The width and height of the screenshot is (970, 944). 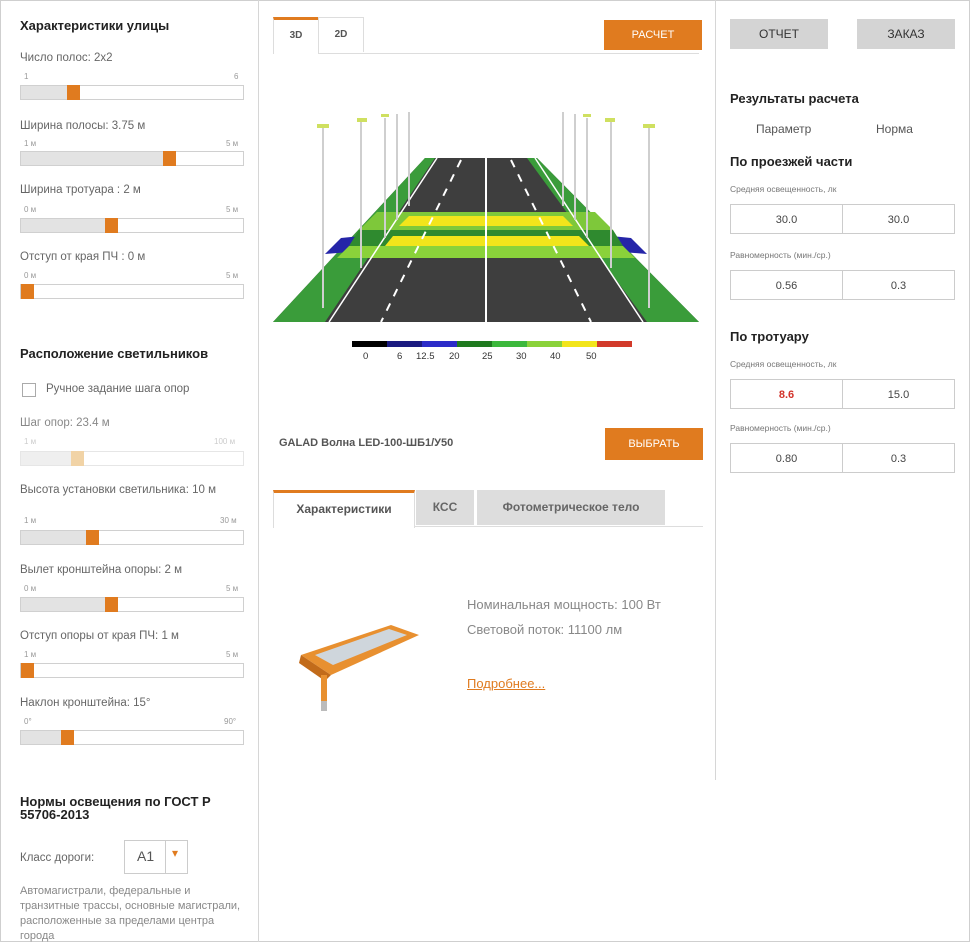 What do you see at coordinates (175, 853) in the screenshot?
I see `chevron-down-icon: ▾` at bounding box center [175, 853].